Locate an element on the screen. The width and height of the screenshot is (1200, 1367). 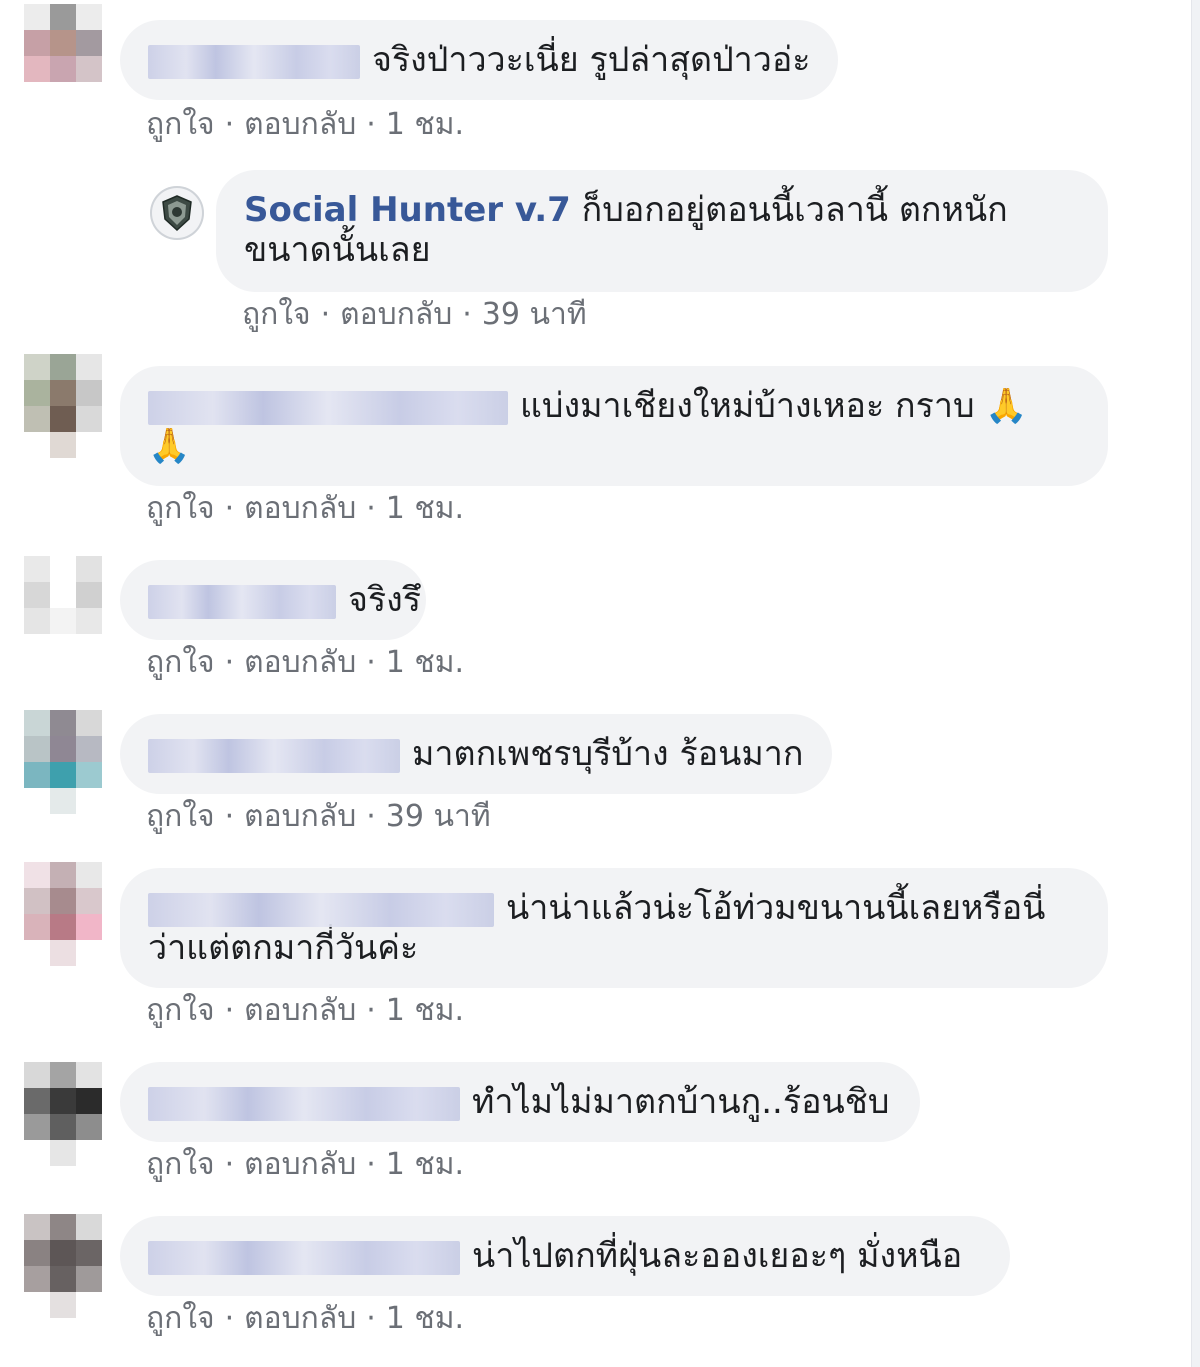
shield-logo-icon is located at coordinates (177, 213).